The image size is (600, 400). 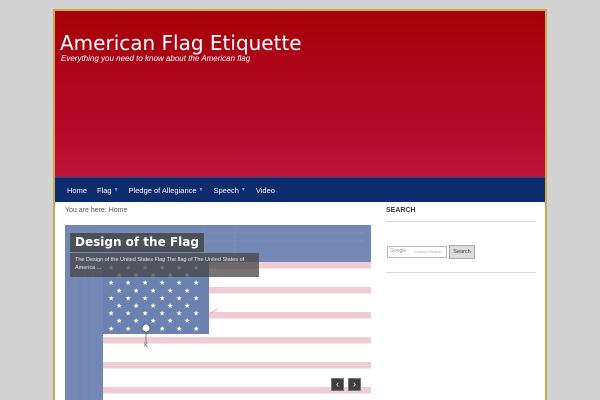 I want to click on slider-next-button: ›, so click(x=354, y=384).